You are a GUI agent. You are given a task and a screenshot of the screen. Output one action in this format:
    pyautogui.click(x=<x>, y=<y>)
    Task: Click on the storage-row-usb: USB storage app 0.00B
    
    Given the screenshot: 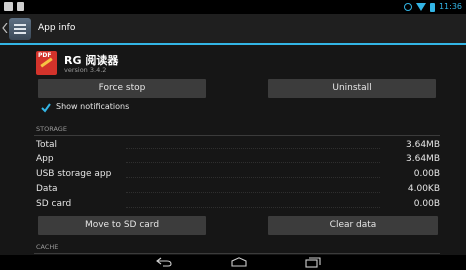 What is the action you would take?
    pyautogui.click(x=238, y=176)
    